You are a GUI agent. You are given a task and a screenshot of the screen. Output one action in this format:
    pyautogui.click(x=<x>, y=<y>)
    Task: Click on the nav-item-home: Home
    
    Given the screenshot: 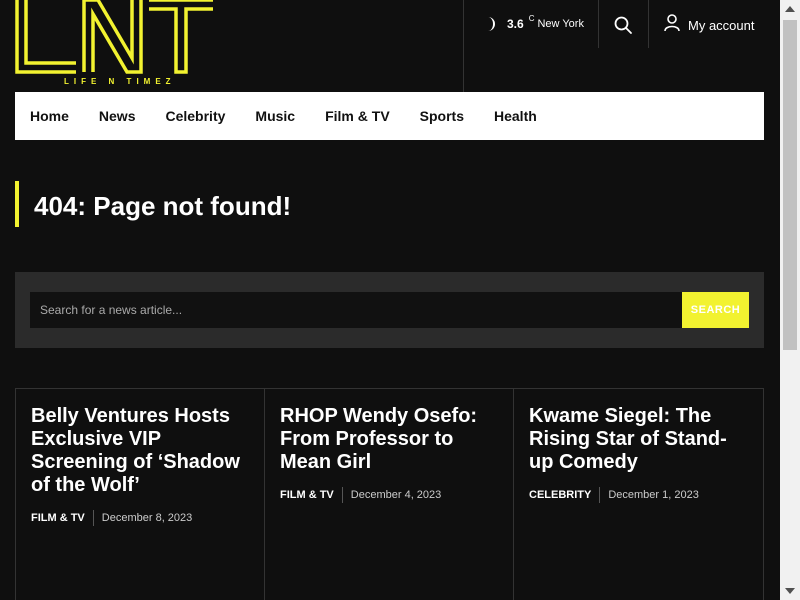 What is the action you would take?
    pyautogui.click(x=49, y=116)
    